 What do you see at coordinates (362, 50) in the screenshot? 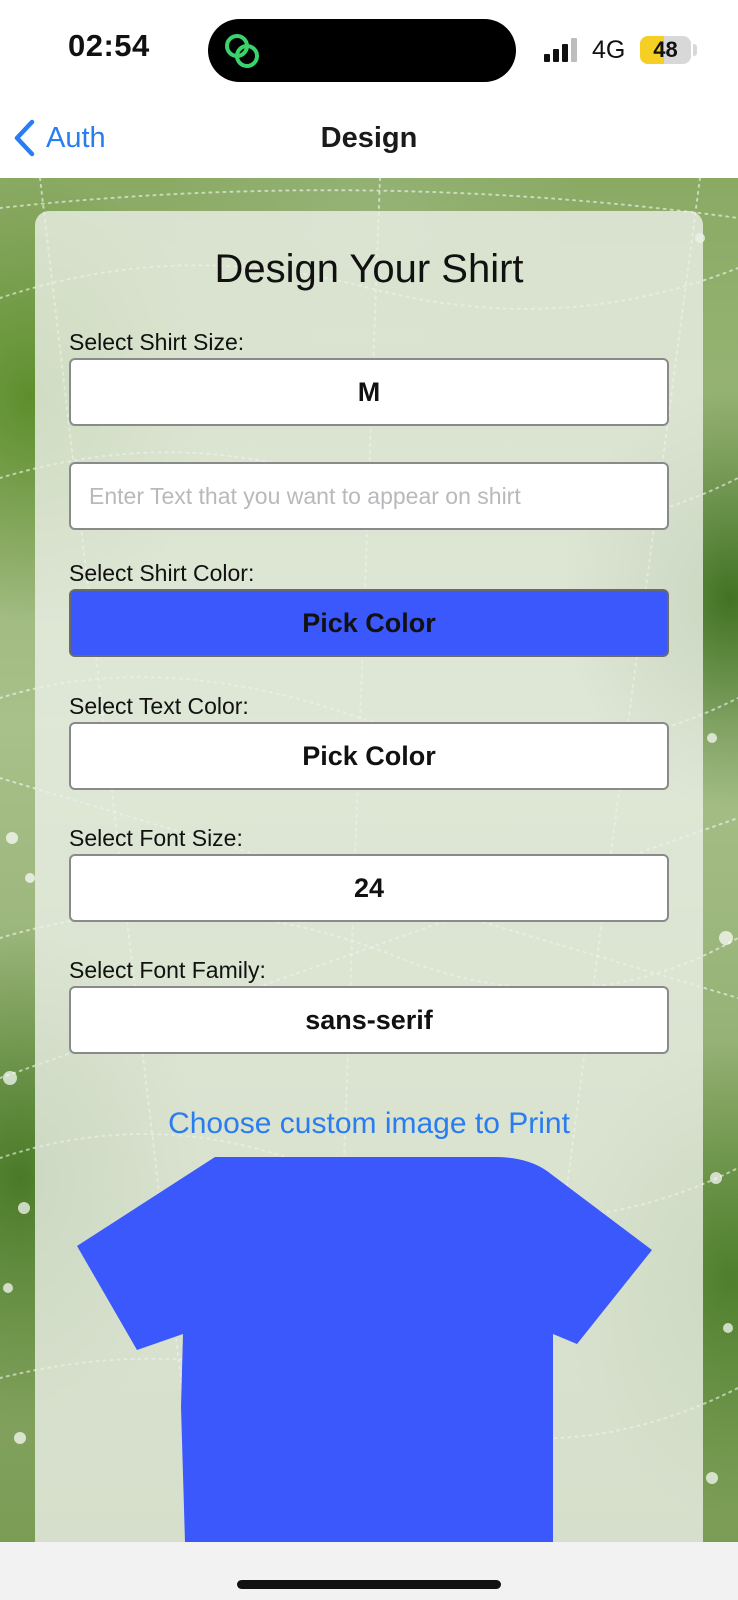
I see `dynamic-island` at bounding box center [362, 50].